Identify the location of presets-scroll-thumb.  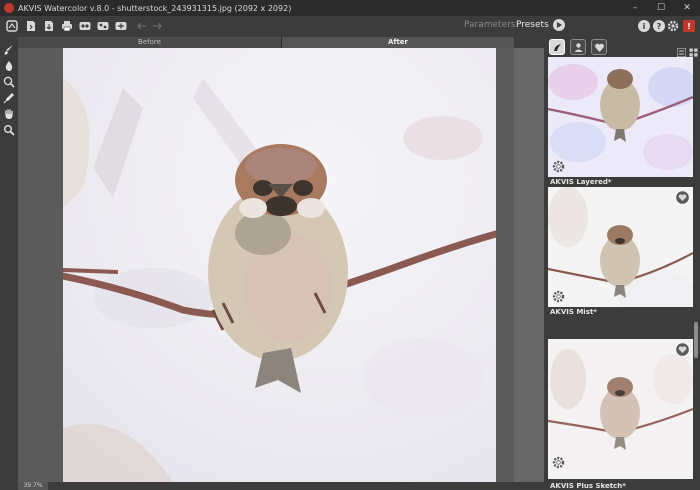
(696, 340).